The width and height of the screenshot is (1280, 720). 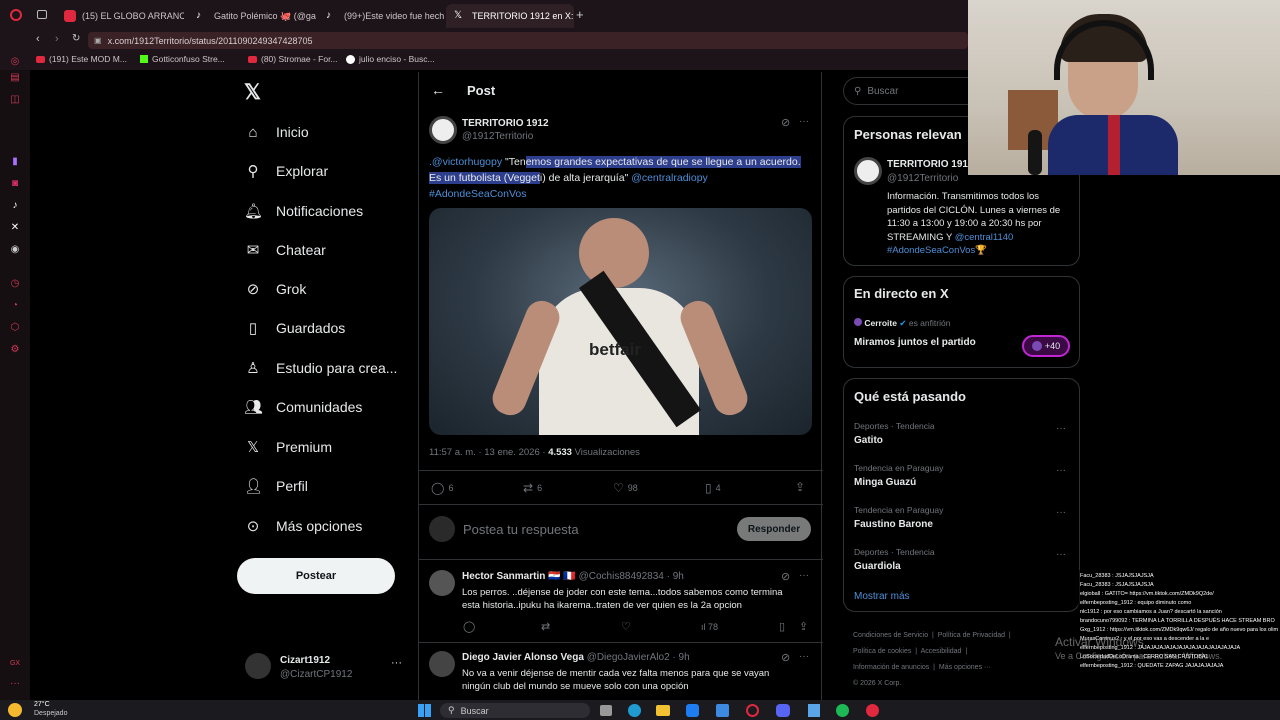 What do you see at coordinates (663, 710) in the screenshot?
I see `explorer-icon` at bounding box center [663, 710].